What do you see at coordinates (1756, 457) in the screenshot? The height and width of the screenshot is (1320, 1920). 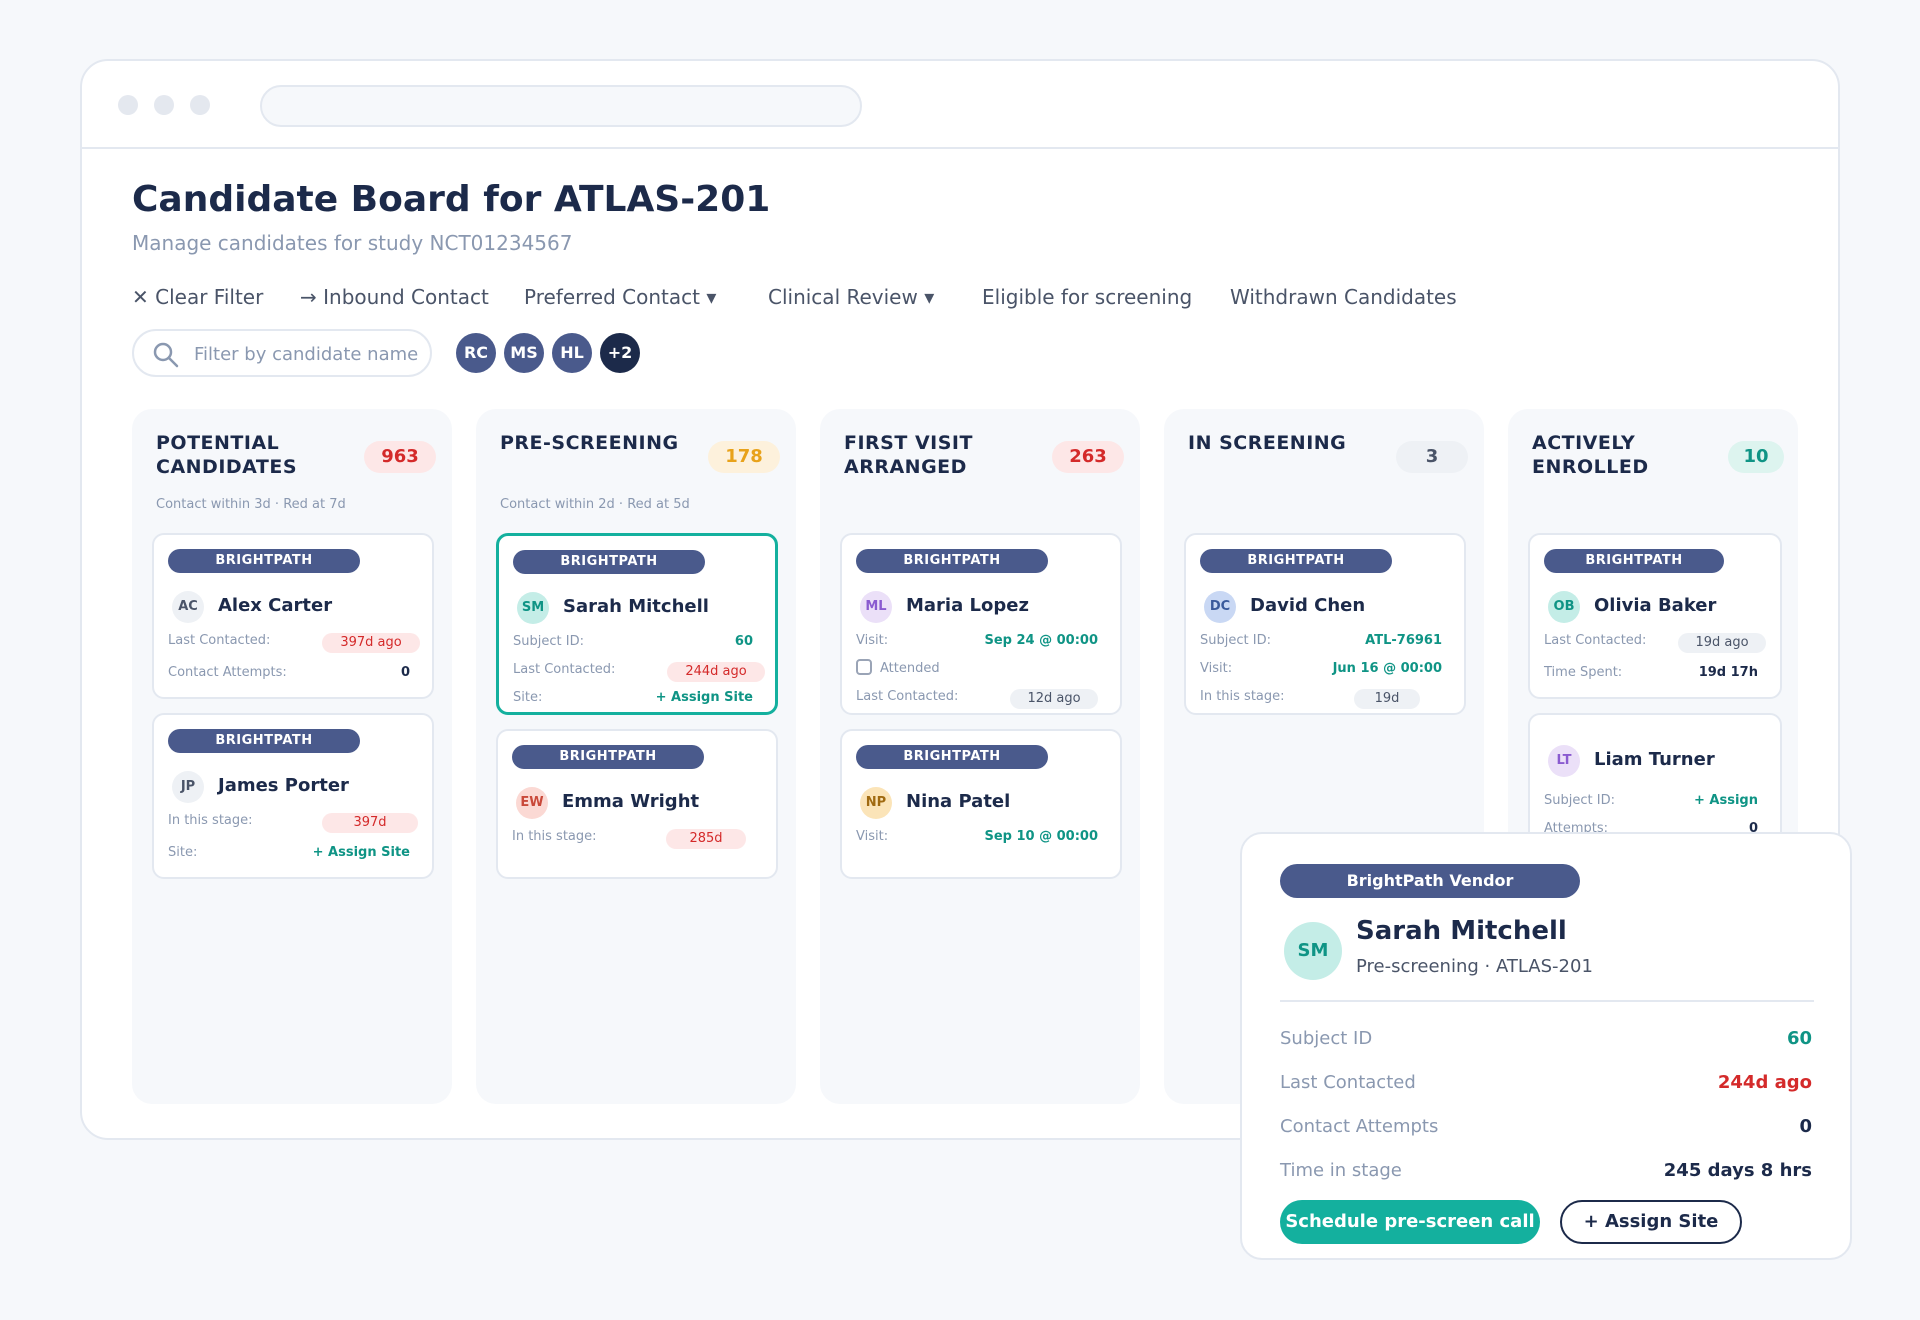 I see `column-count-badge: 10` at bounding box center [1756, 457].